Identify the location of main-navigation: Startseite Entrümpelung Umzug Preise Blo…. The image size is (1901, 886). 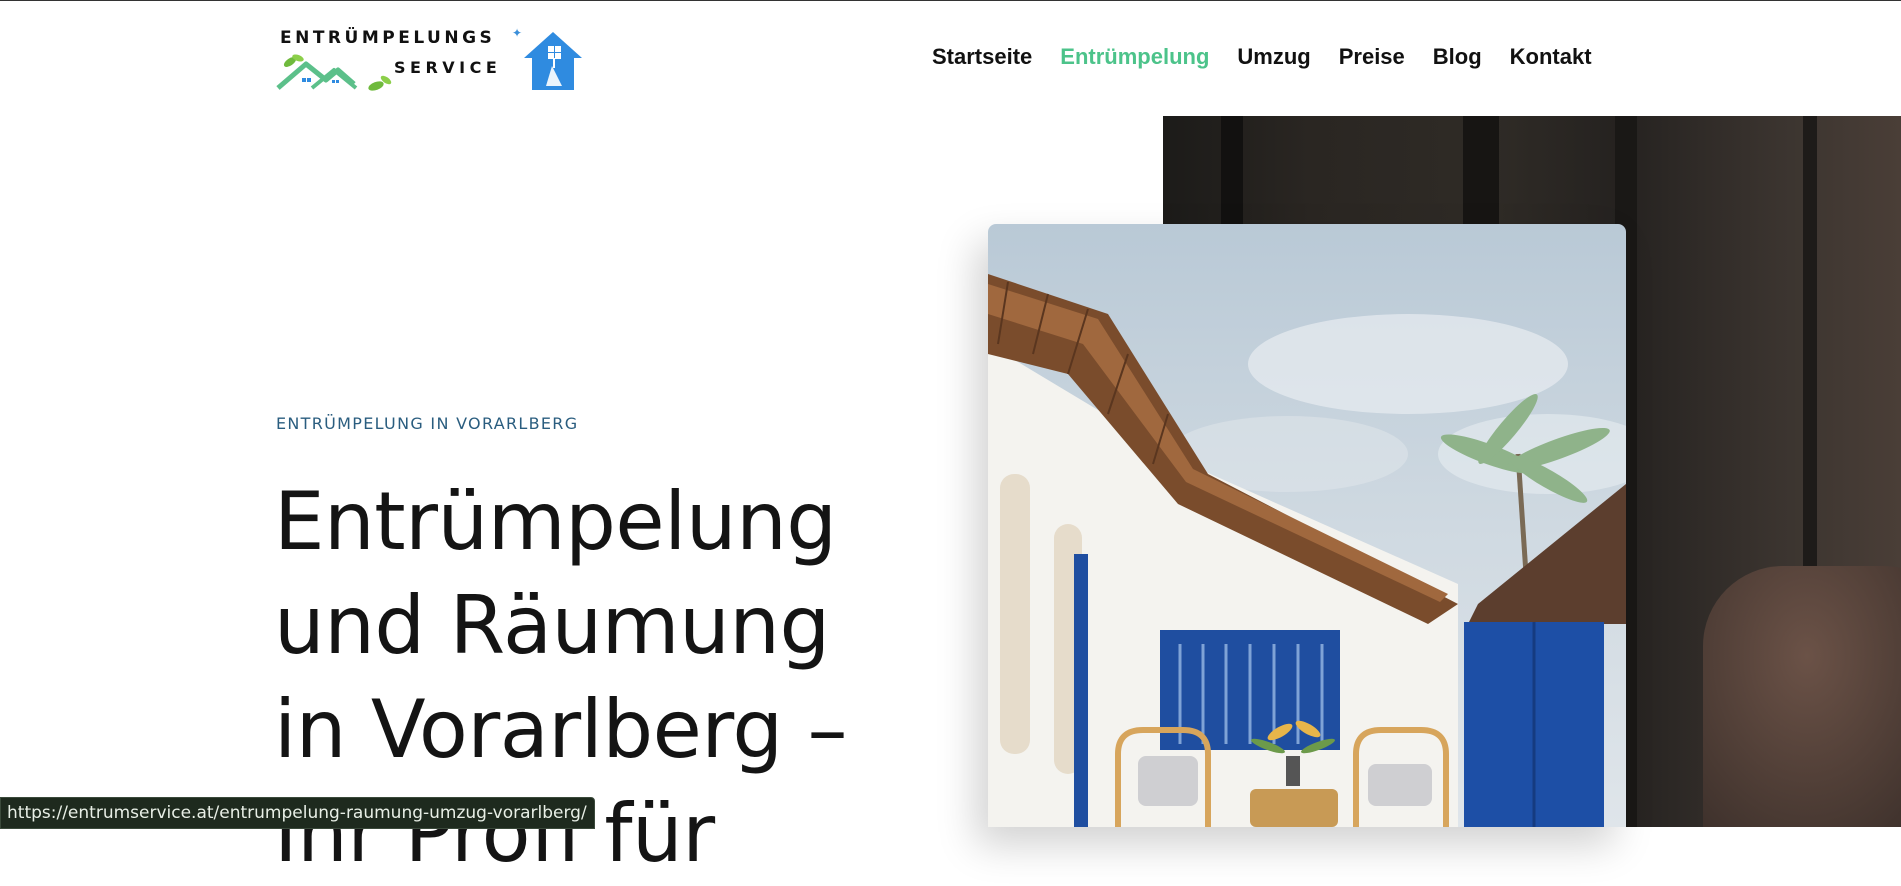
(1262, 57).